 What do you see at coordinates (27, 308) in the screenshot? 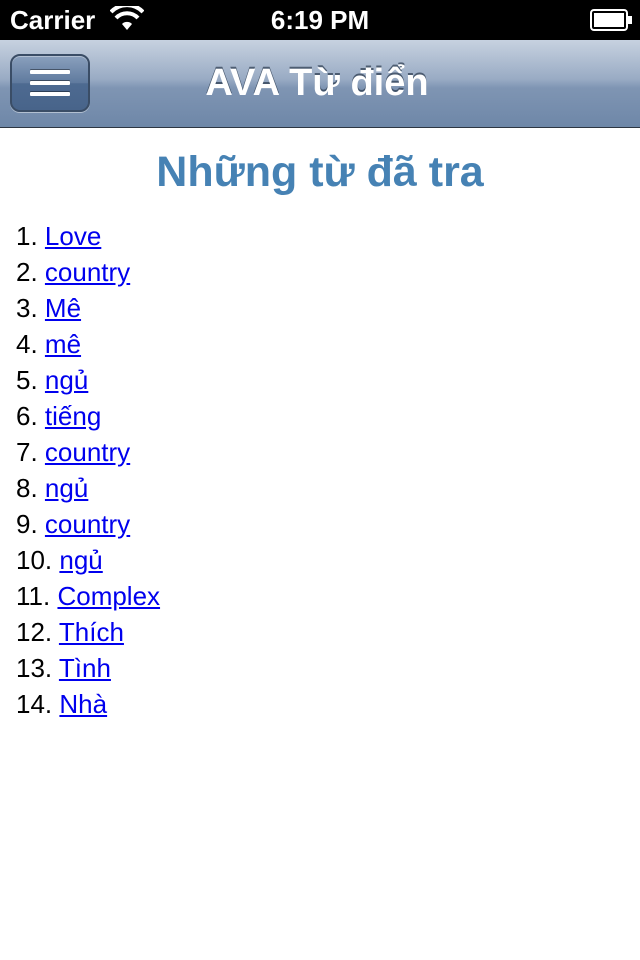
I see `history-item-number: 3.` at bounding box center [27, 308].